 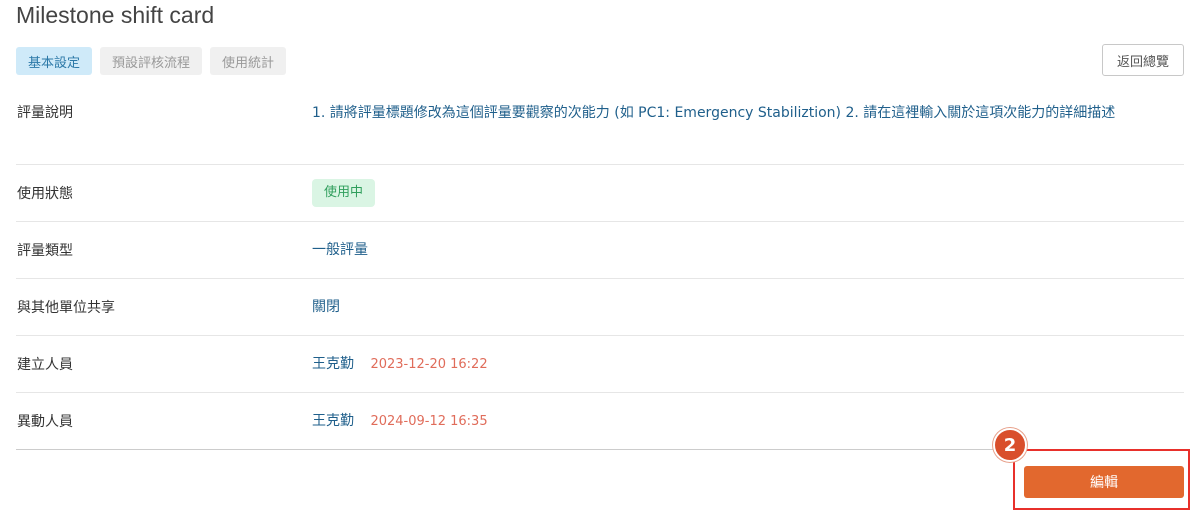 I want to click on creator-timestamp: 2023-12-20 16:22, so click(x=429, y=364).